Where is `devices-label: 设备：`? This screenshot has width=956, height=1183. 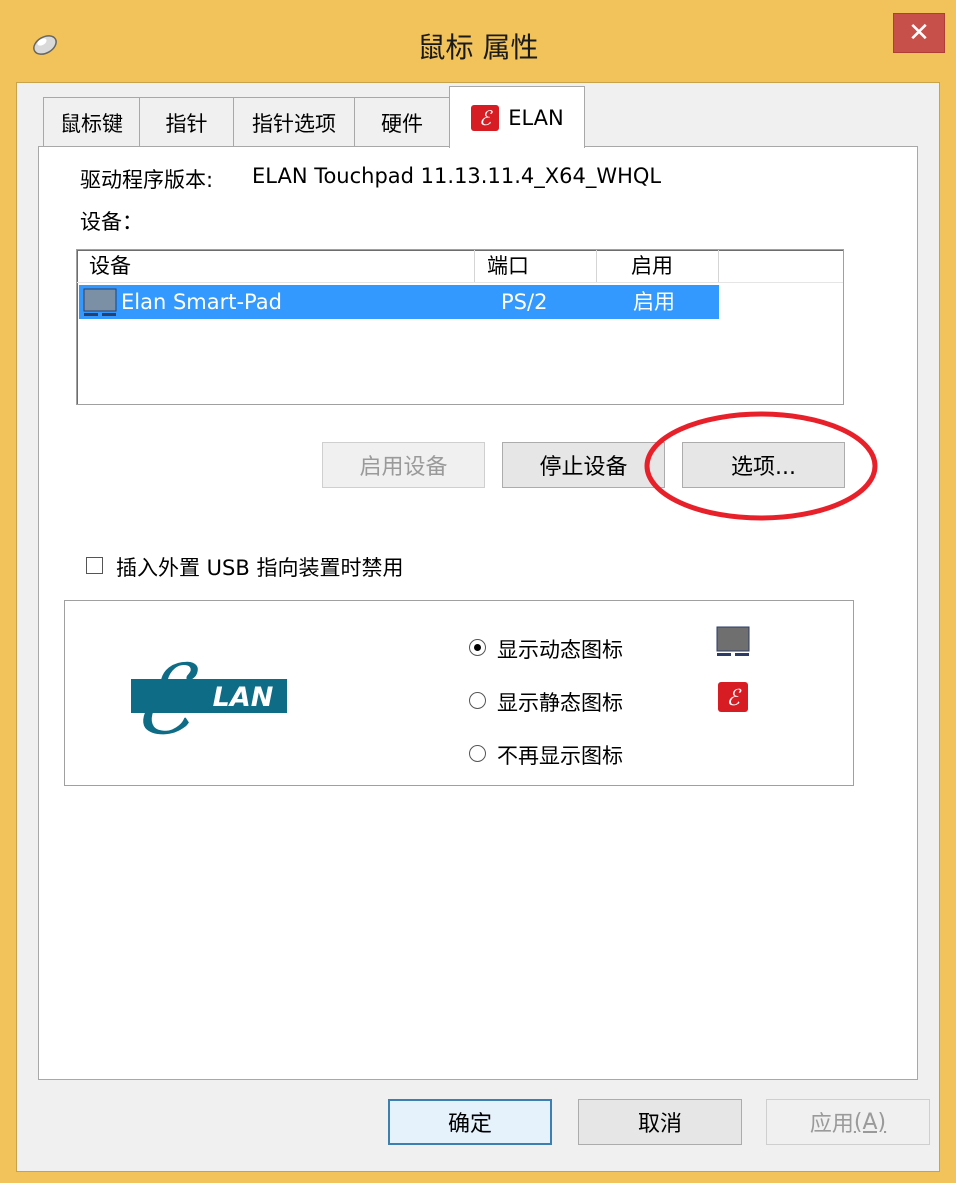 devices-label: 设备： is located at coordinates (111, 222).